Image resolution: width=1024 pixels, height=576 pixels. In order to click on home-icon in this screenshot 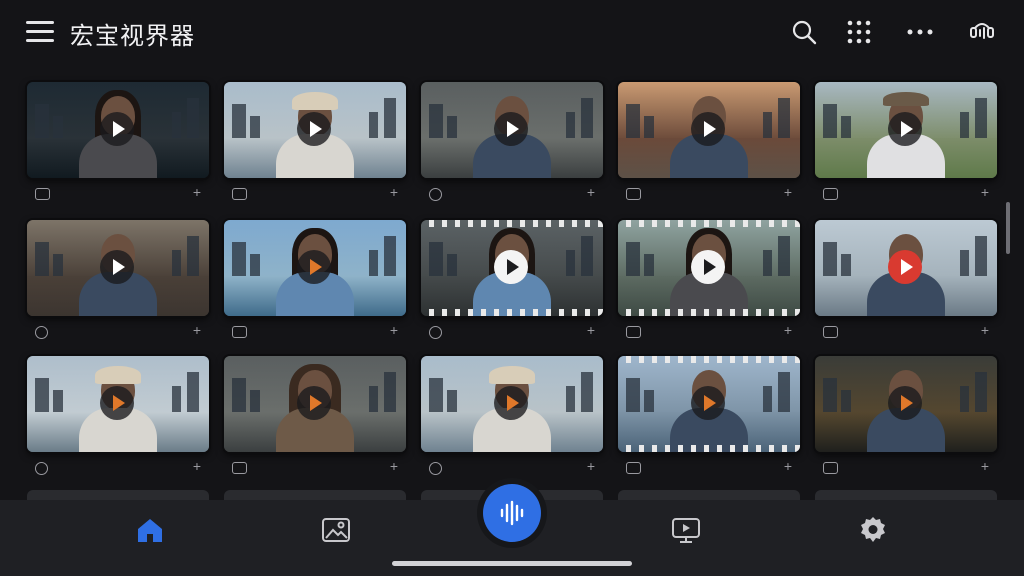, I will do `click(150, 530)`.